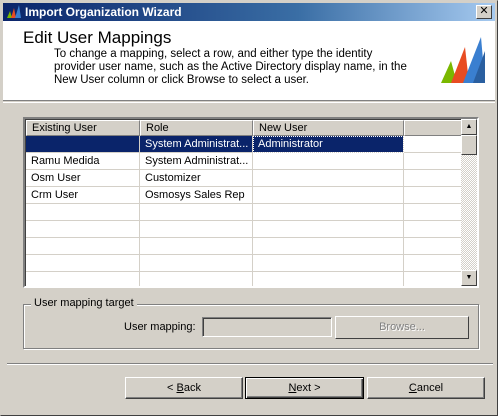 Image resolution: width=498 pixels, height=416 pixels. What do you see at coordinates (469, 127) in the screenshot?
I see `arrow-up-icon: ▲` at bounding box center [469, 127].